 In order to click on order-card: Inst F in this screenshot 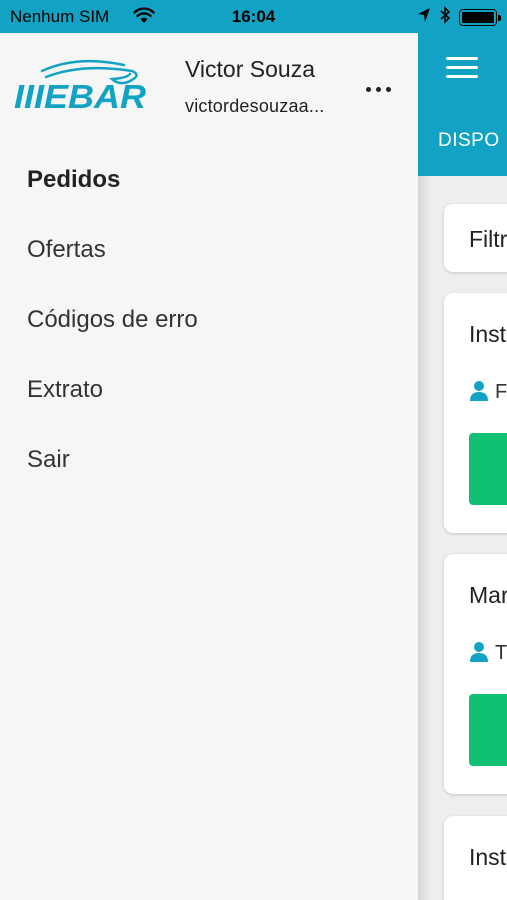, I will do `click(475, 413)`.